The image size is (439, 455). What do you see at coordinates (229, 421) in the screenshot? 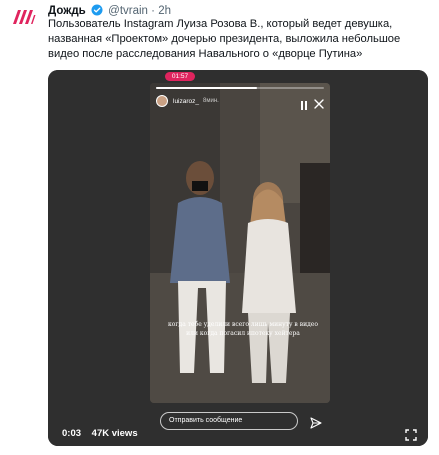
I see `story-reply-field: Отправить сообщение` at bounding box center [229, 421].